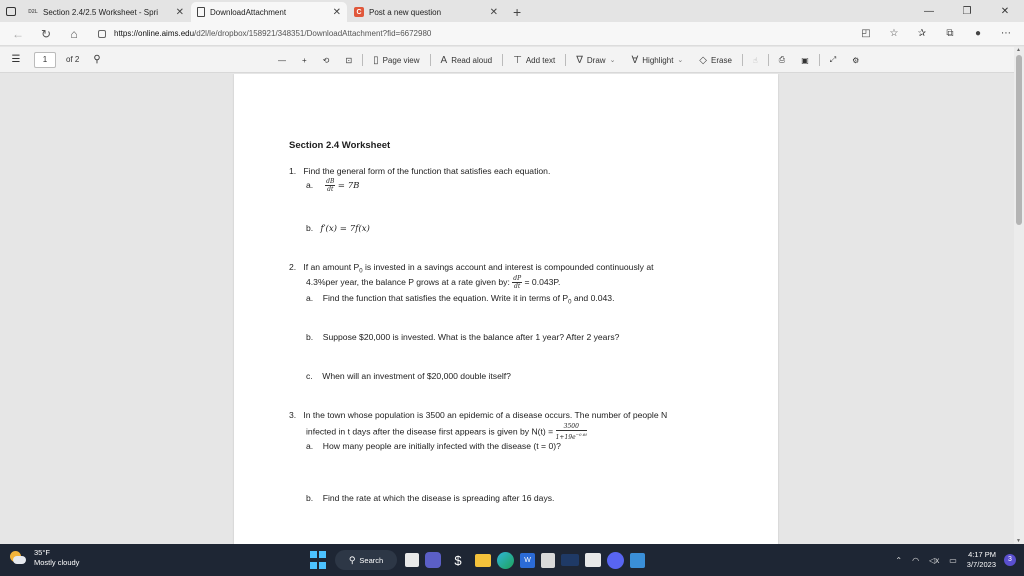  I want to click on vertical-scrollbar: ▲ ▼, so click(1019, 295).